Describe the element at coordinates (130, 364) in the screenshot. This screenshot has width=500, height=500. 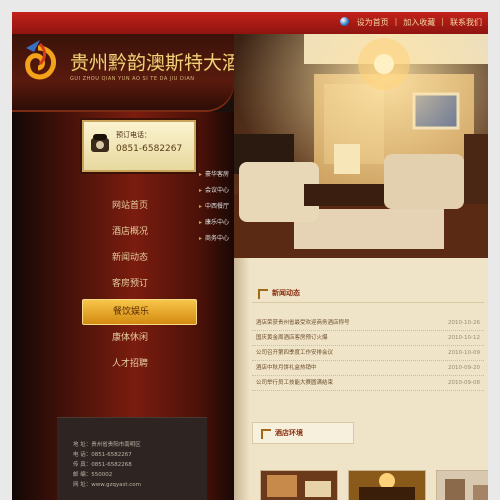
I see `nav-item-label: 人才招聘` at that location.